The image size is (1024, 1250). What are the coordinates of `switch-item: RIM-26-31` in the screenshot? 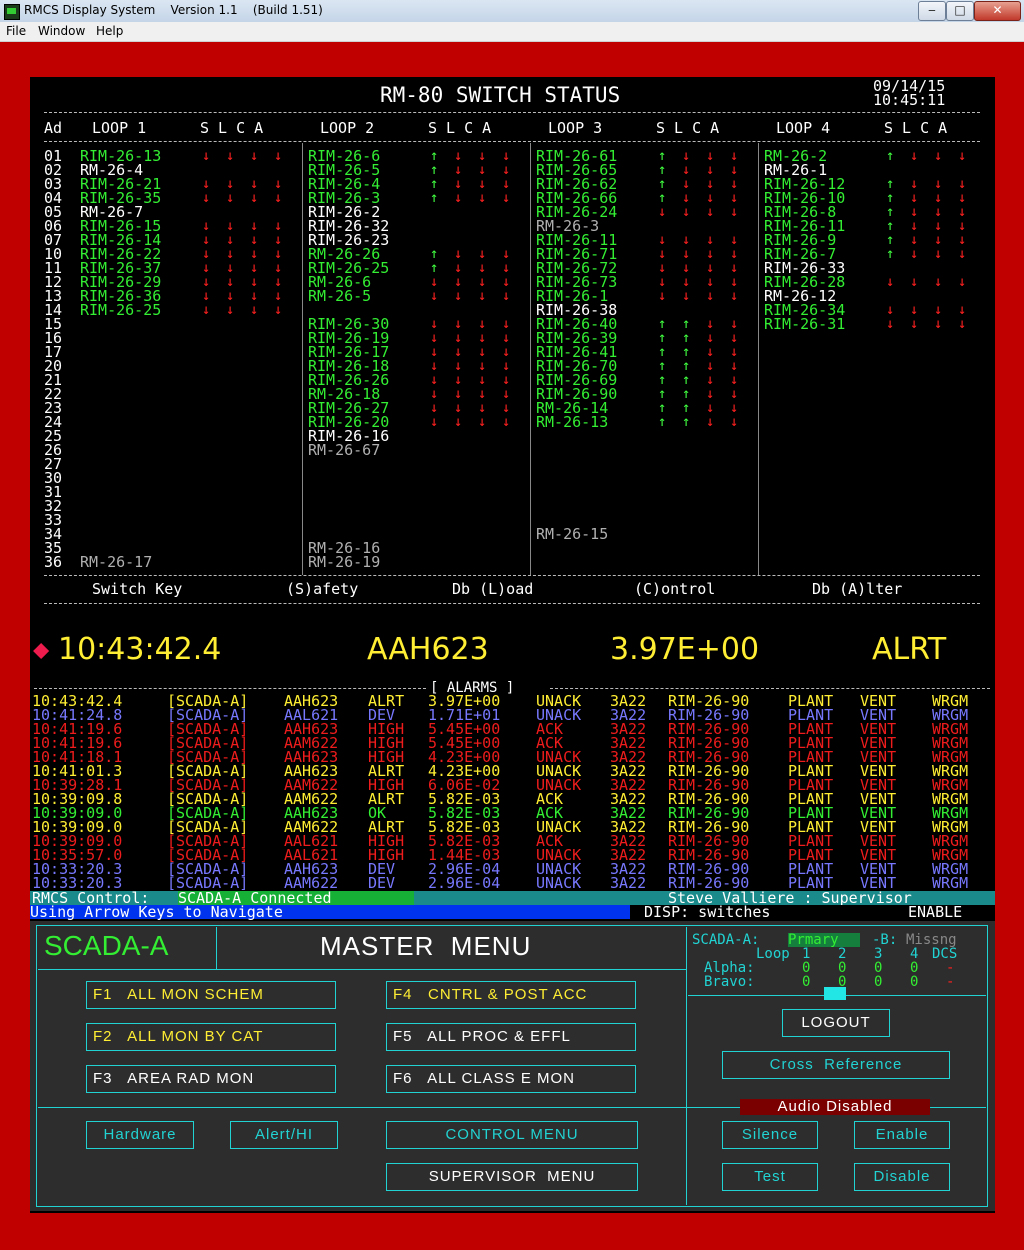 It's located at (804, 324).